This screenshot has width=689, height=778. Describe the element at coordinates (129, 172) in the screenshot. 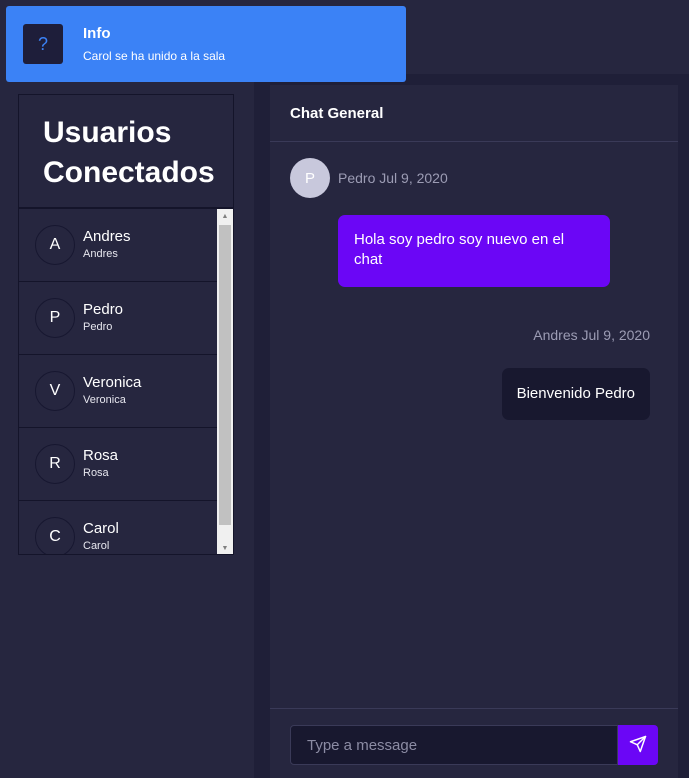

I see `users-title-line2: Conectados` at that location.